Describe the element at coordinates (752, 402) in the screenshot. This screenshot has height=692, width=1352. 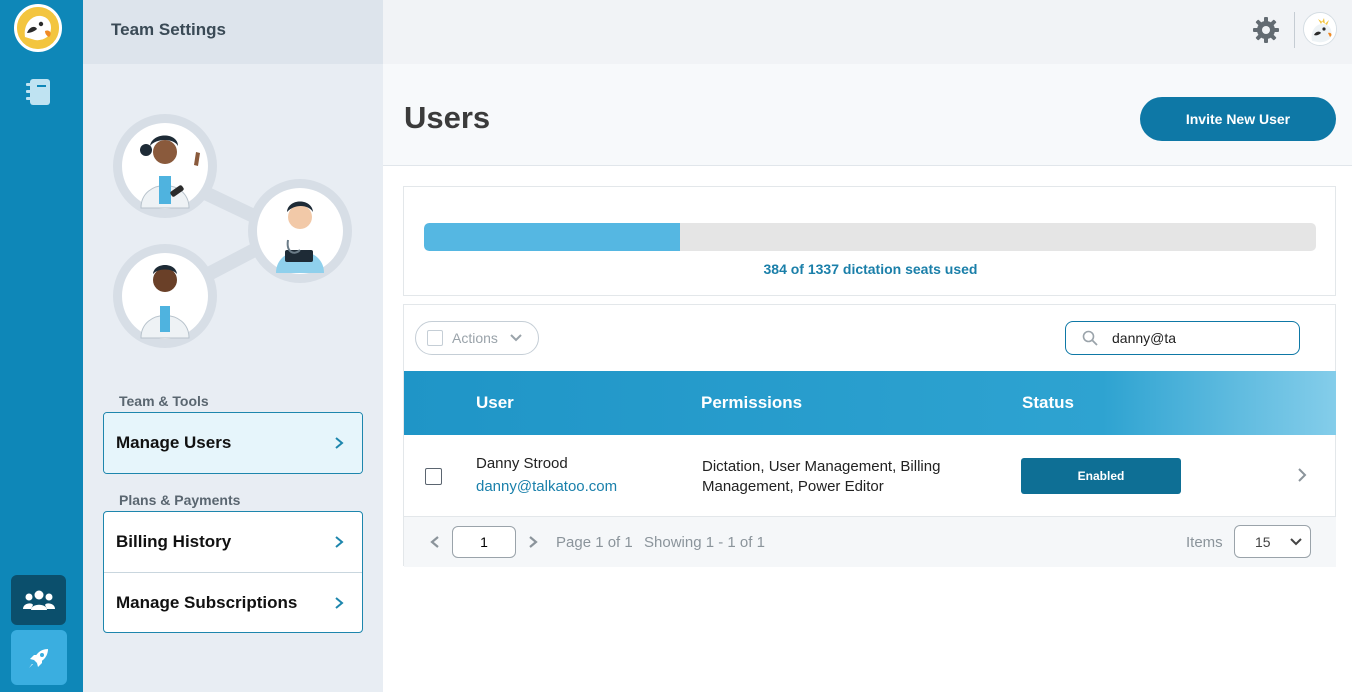
I see `column-header-permissions: Permissions` at that location.